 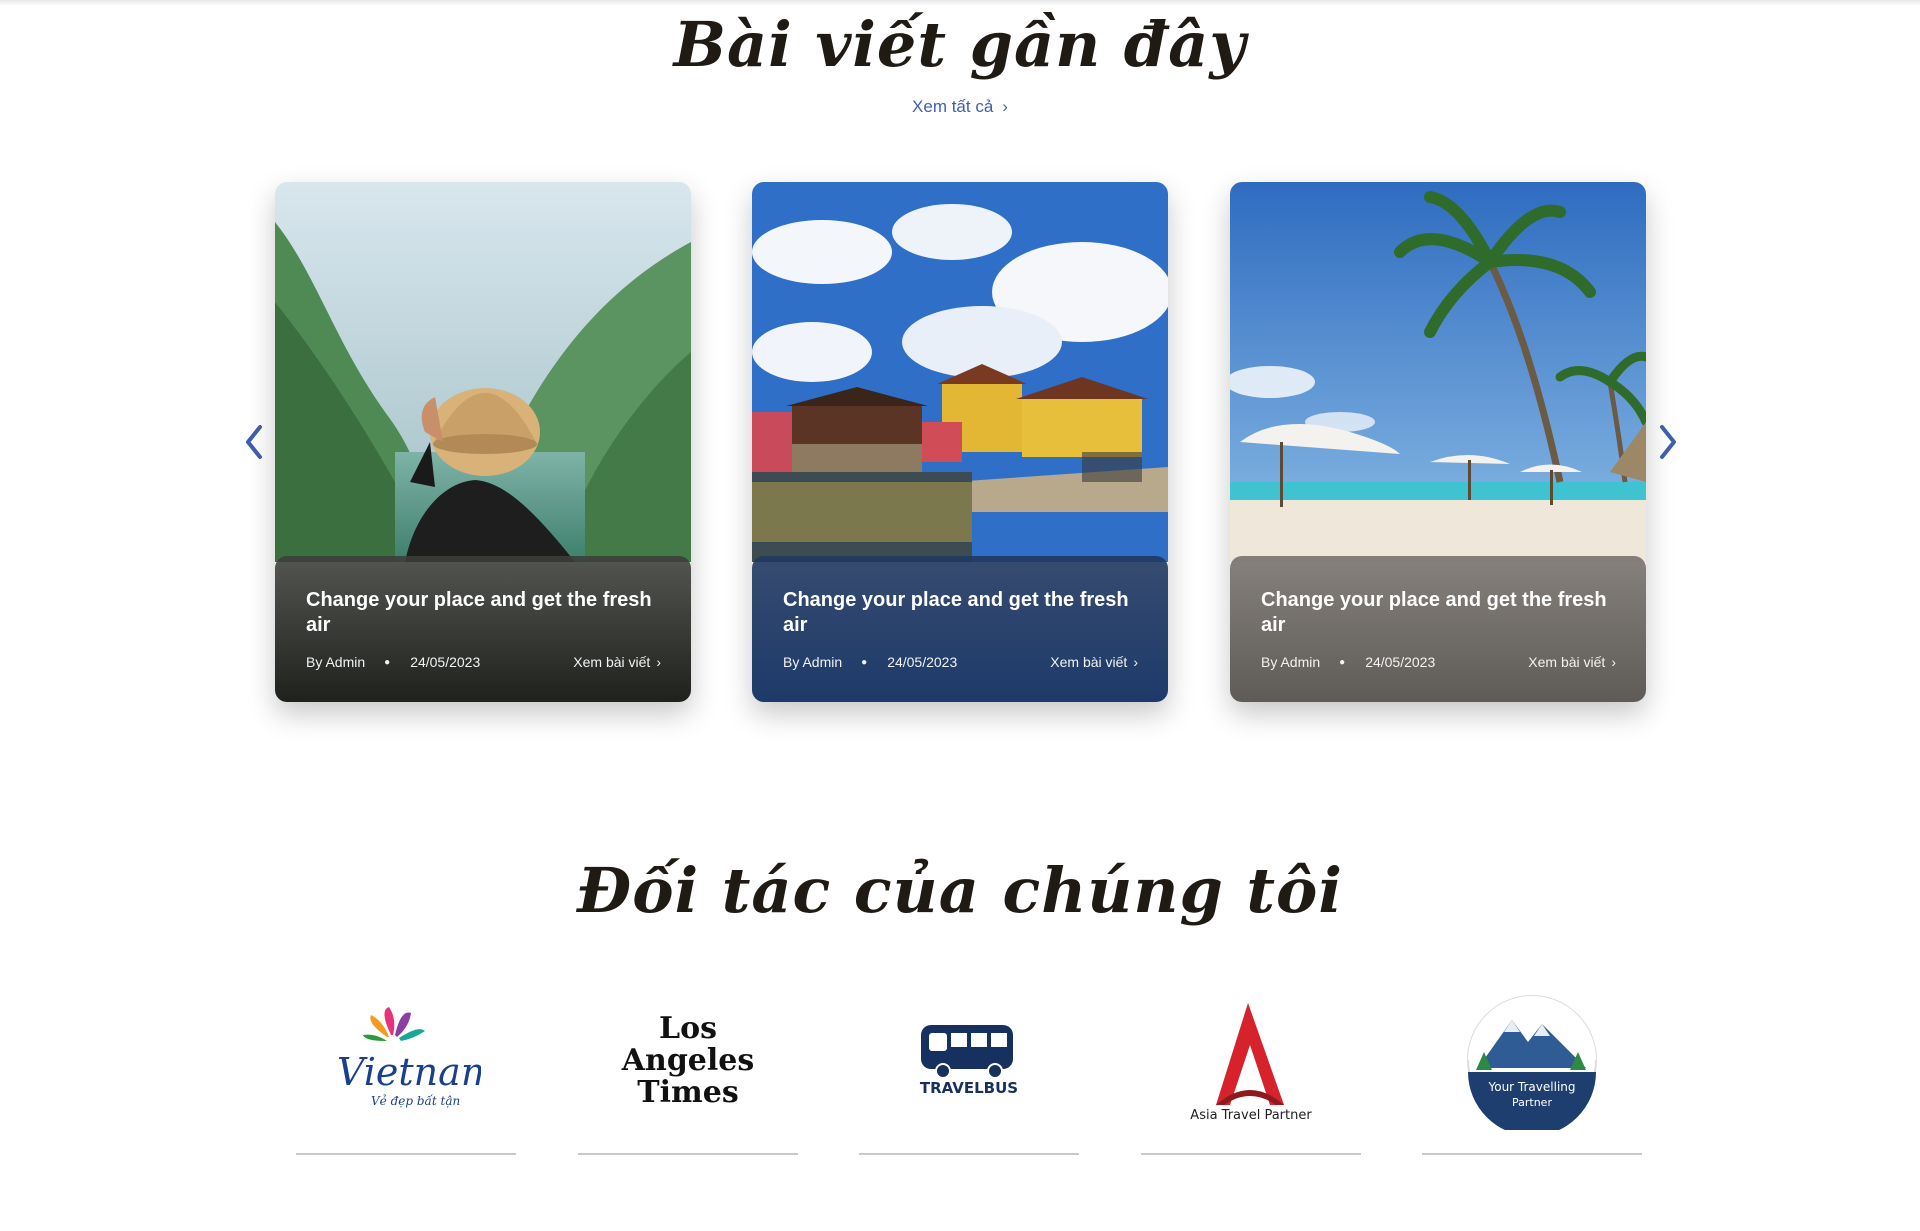 I want to click on logo-image: Your Travelling Partner, so click(x=1532, y=1060).